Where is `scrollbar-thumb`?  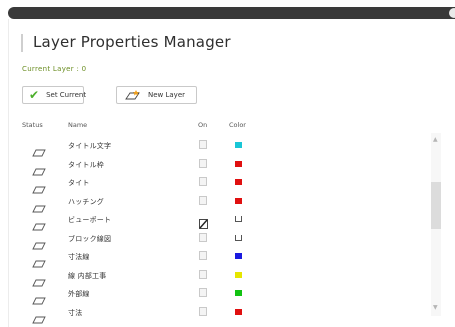
scrollbar-thumb is located at coordinates (436, 205).